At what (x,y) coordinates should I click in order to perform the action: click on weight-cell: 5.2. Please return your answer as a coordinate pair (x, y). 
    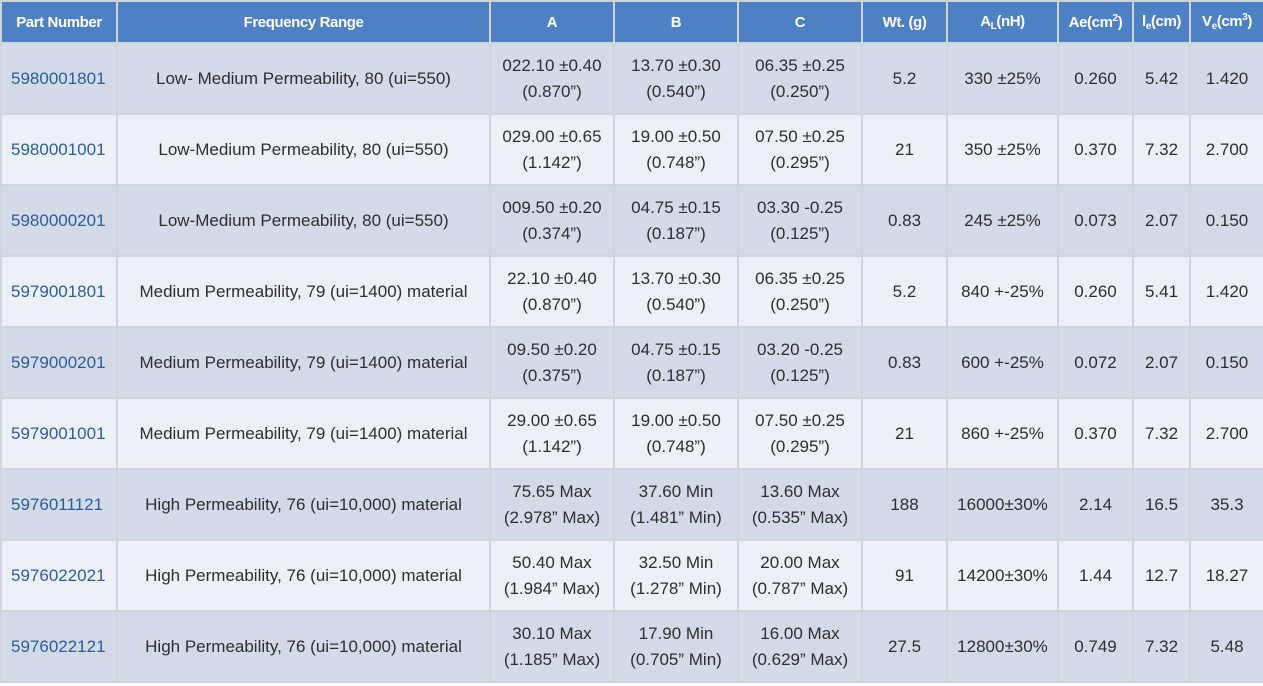
    Looking at the image, I should click on (904, 291).